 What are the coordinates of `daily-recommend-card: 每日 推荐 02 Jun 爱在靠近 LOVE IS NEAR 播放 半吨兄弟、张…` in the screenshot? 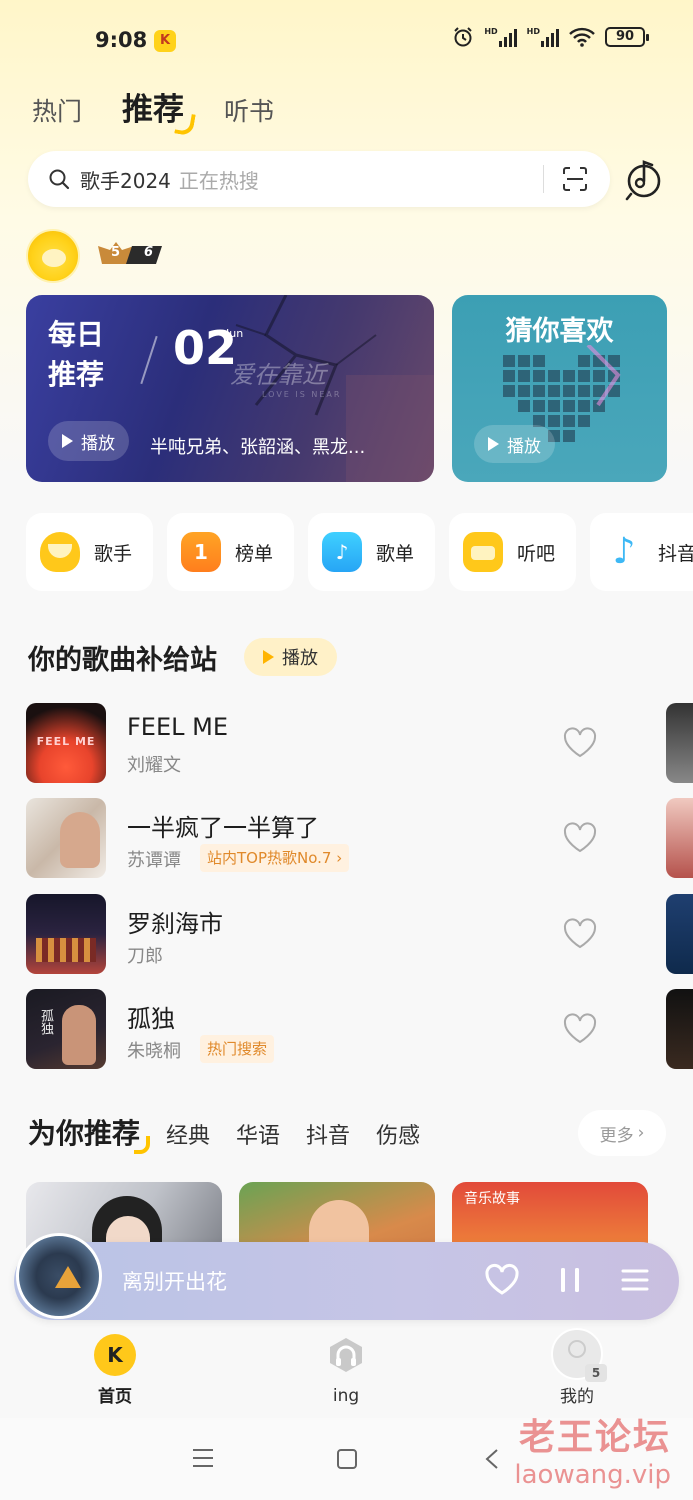 It's located at (230, 388).